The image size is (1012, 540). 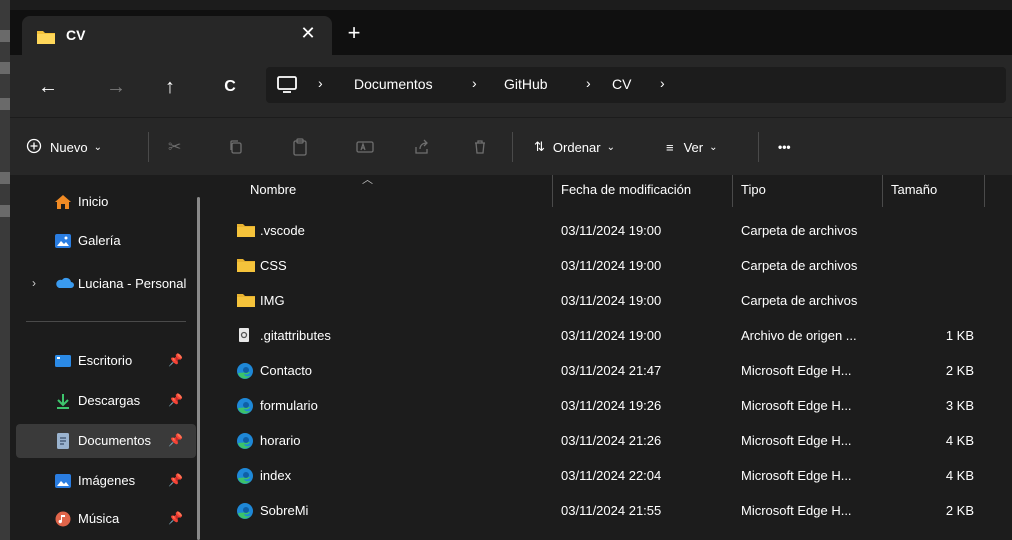 What do you see at coordinates (64, 147) in the screenshot?
I see `new-button: Nuevo ⌄` at bounding box center [64, 147].